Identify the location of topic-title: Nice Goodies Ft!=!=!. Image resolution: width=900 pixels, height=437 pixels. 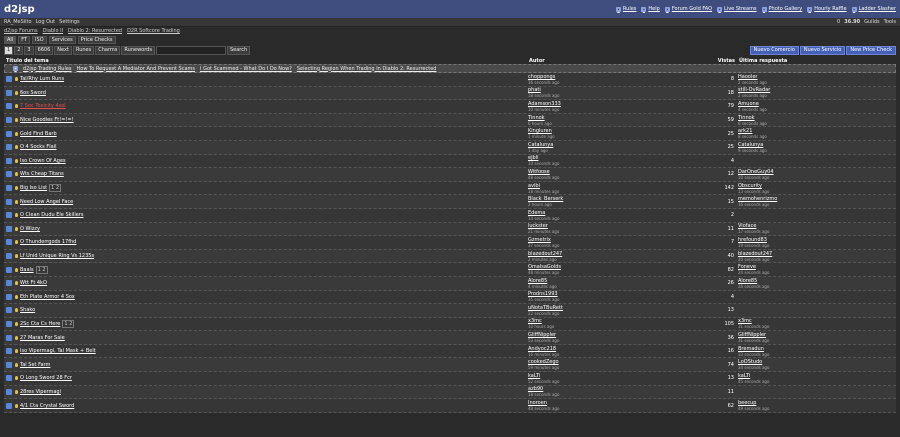
(274, 120).